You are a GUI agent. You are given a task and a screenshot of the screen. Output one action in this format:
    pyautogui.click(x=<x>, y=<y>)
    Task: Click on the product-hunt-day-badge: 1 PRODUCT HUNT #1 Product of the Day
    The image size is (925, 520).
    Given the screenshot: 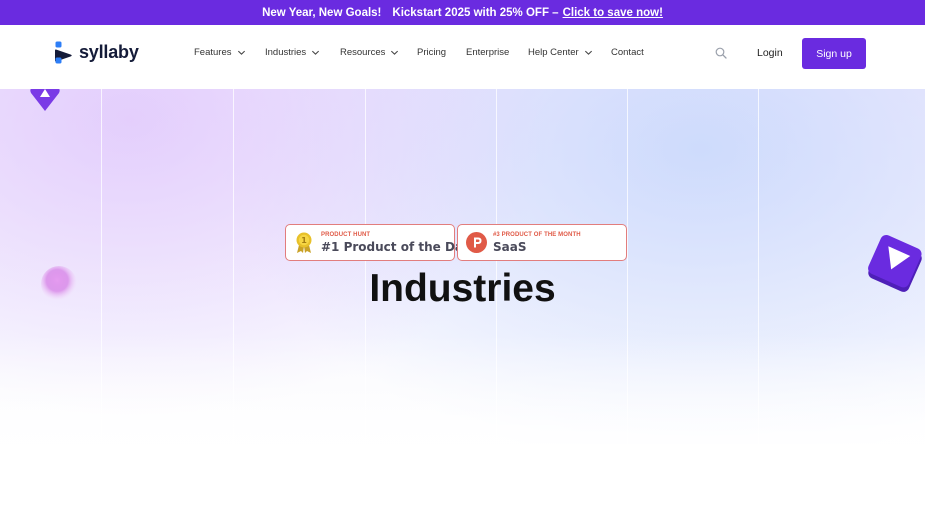 What is the action you would take?
    pyautogui.click(x=377, y=242)
    